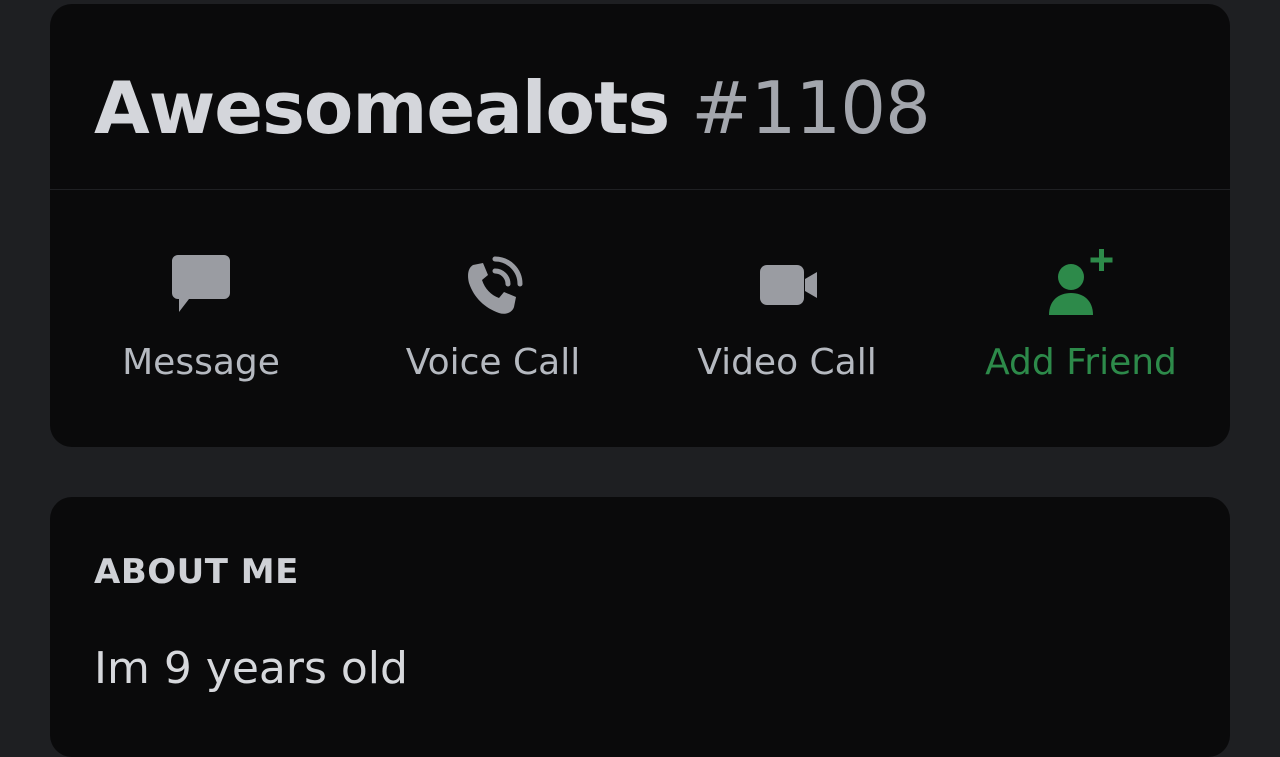 This screenshot has width=1280, height=757. I want to click on message-icon, so click(201, 285).